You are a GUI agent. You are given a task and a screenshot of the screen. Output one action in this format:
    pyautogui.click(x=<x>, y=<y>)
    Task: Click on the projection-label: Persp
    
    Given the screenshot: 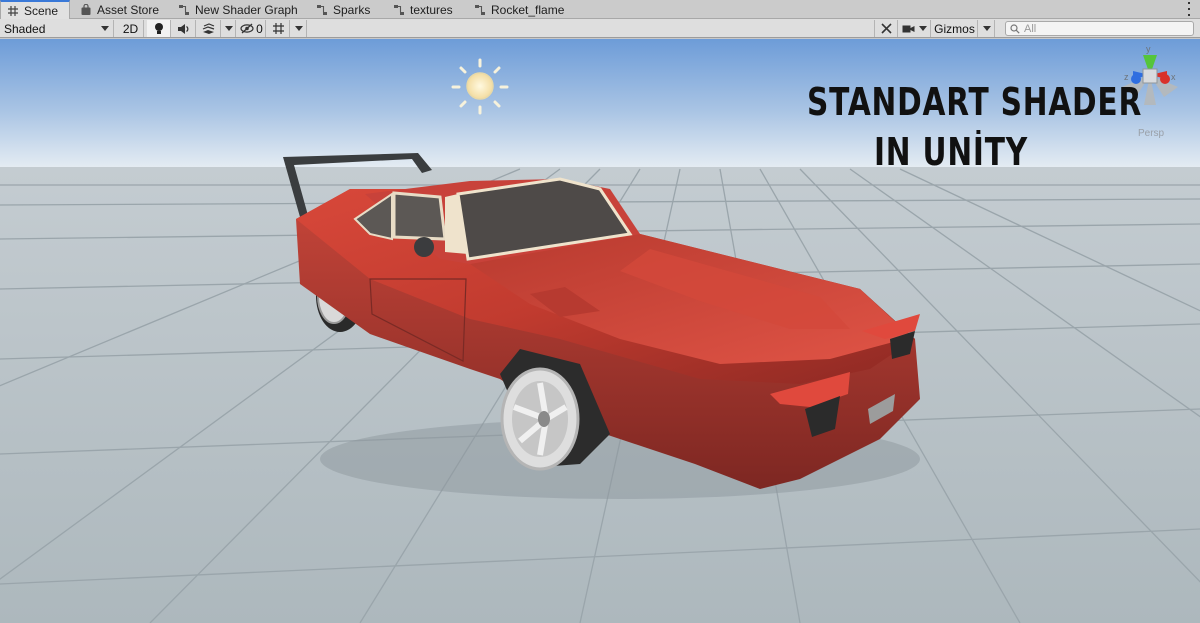 What is the action you would take?
    pyautogui.click(x=1151, y=133)
    